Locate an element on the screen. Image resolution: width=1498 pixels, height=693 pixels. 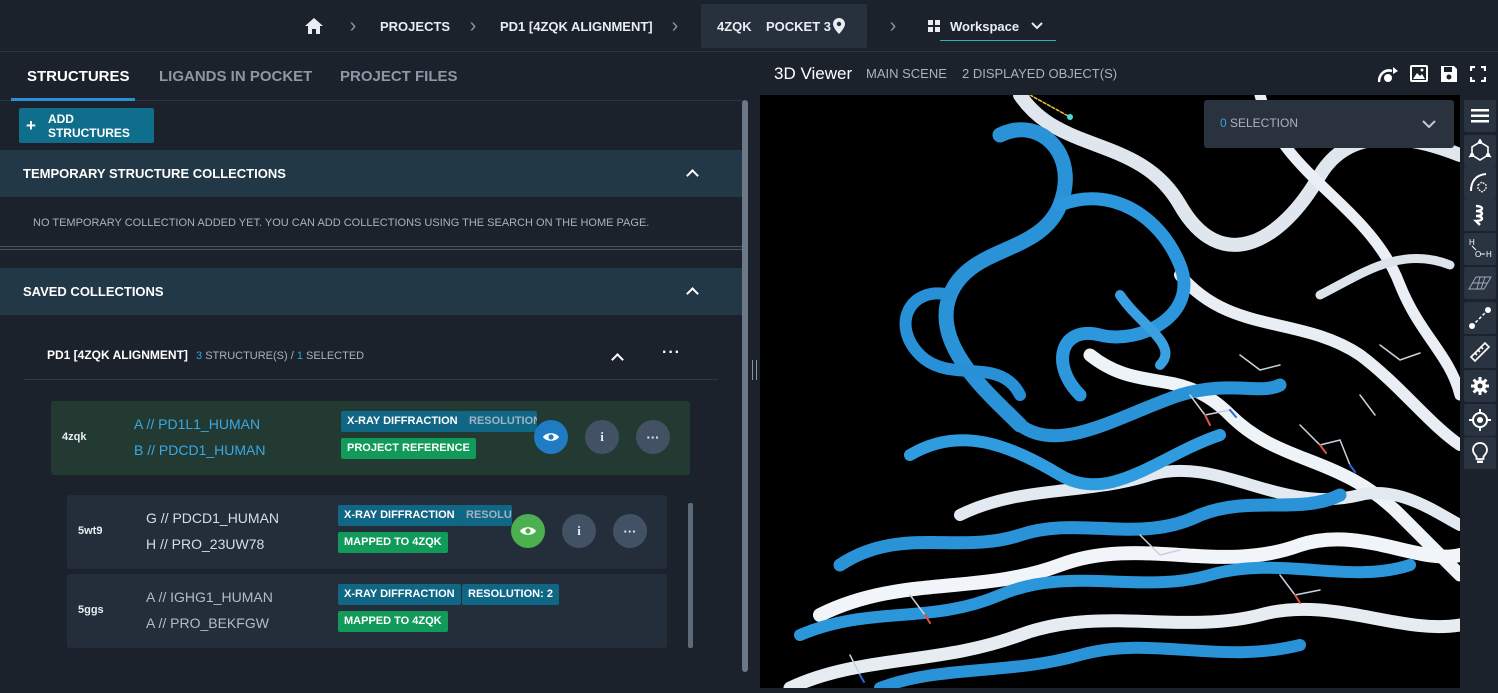
displayed-objects: 2 DISPLAYED OBJECT(S) is located at coordinates (1039, 73).